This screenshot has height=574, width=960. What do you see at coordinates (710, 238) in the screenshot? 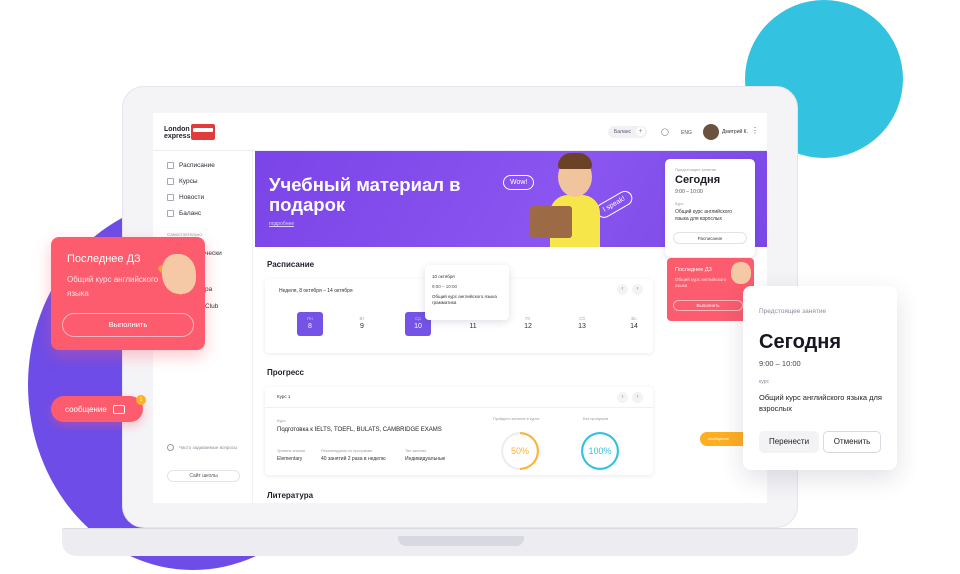
I see `schedule-button: Расписание` at bounding box center [710, 238].